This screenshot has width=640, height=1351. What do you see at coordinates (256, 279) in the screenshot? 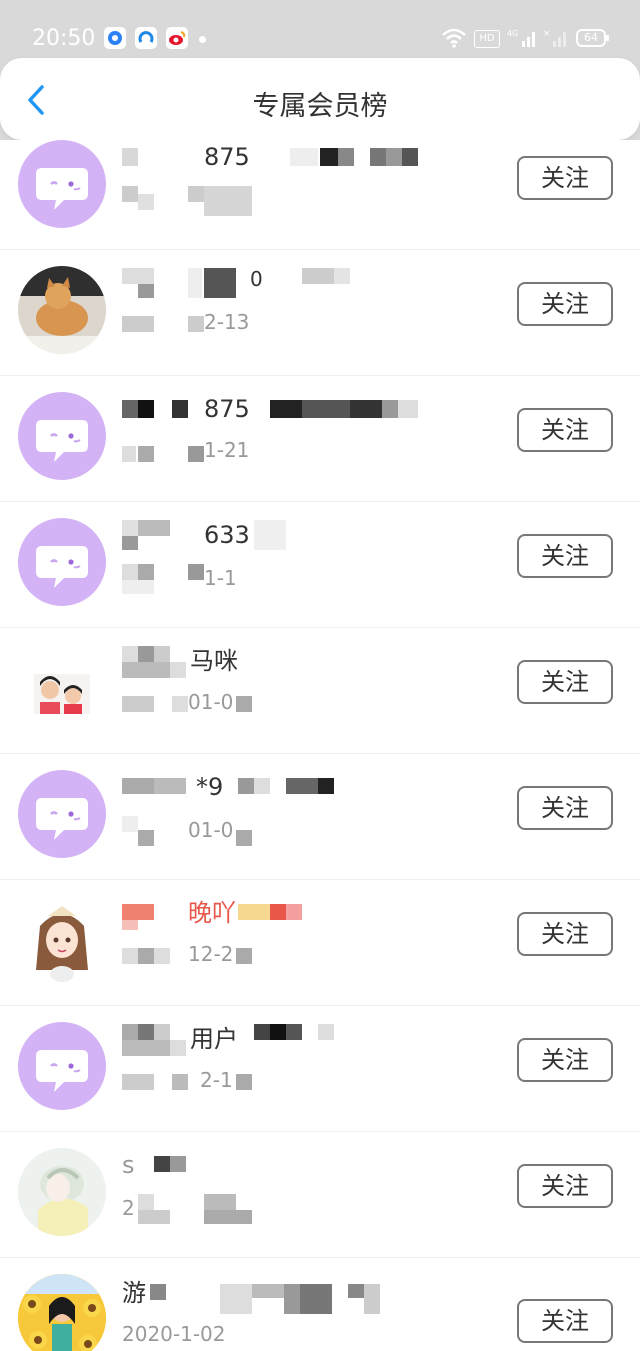
I see `username-fragment: 0` at bounding box center [256, 279].